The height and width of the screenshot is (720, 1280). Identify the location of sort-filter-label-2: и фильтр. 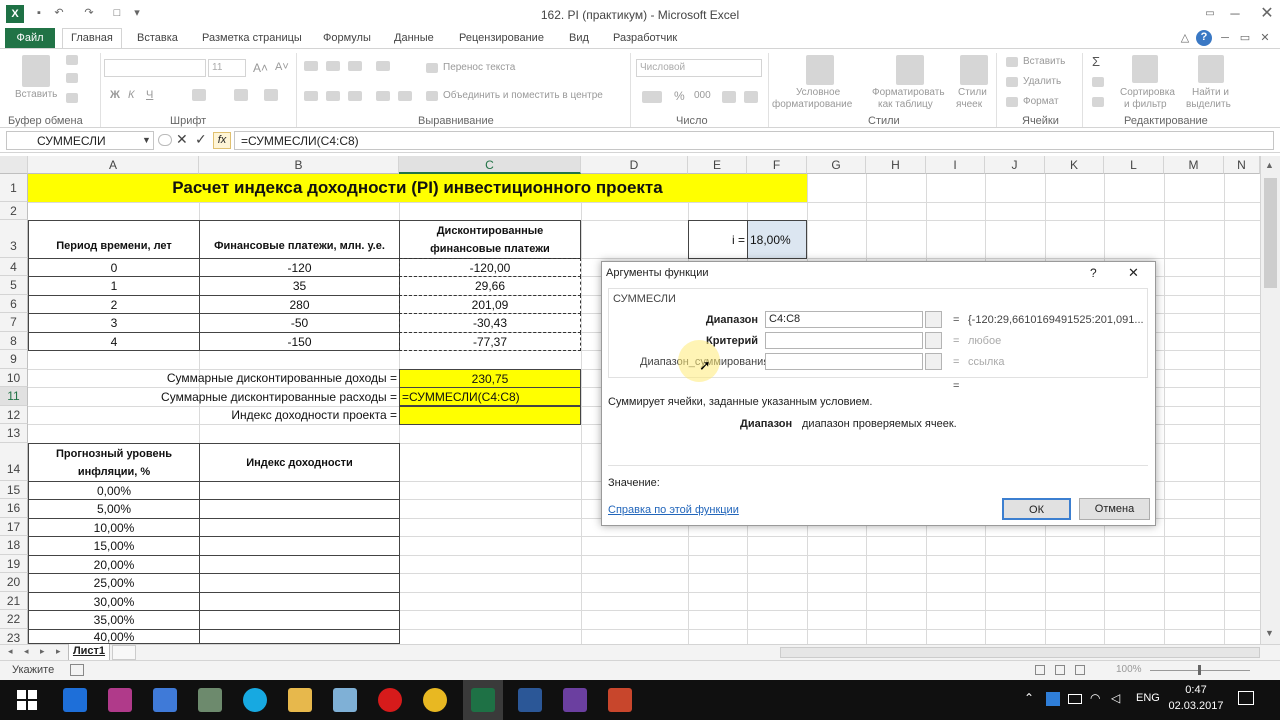
(1145, 104).